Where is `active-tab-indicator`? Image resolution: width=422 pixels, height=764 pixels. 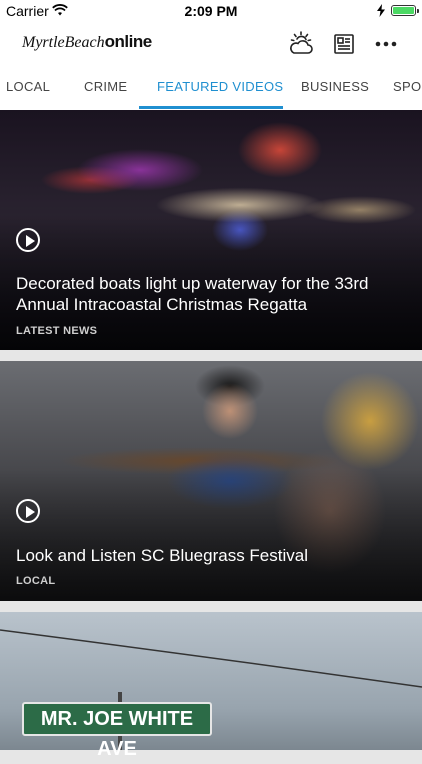 active-tab-indicator is located at coordinates (211, 107).